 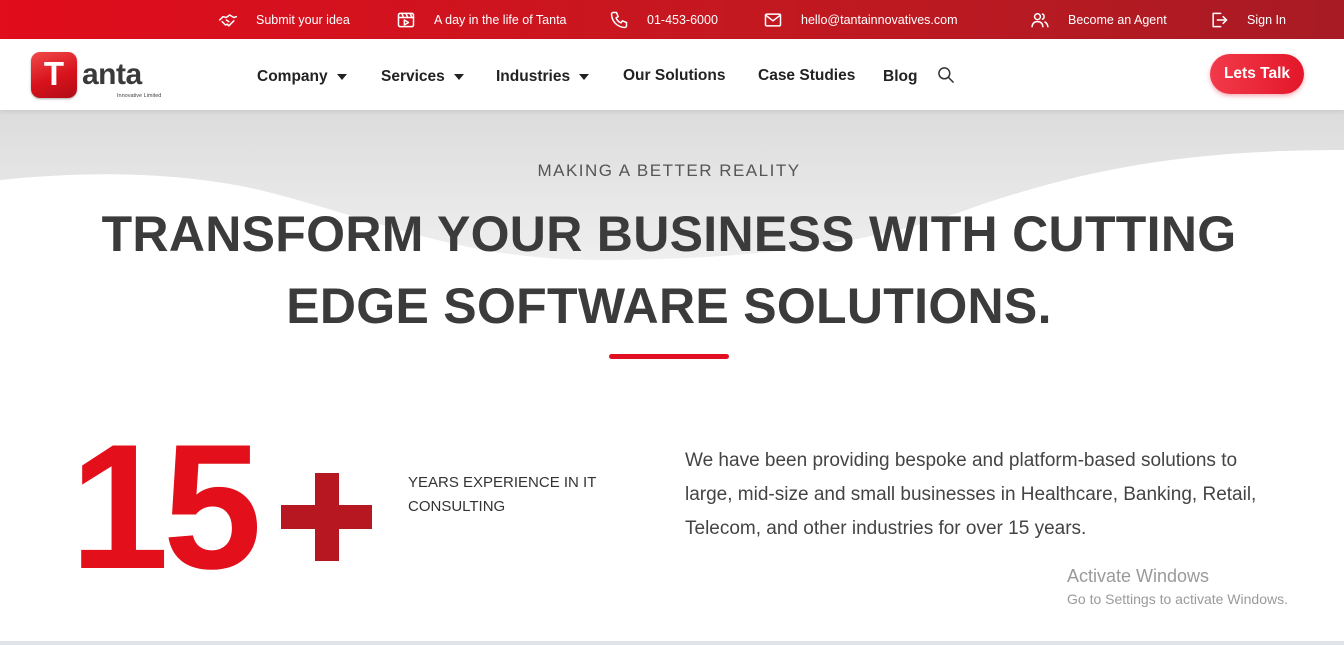 I want to click on phone-link: 01-453-6000, so click(x=663, y=19).